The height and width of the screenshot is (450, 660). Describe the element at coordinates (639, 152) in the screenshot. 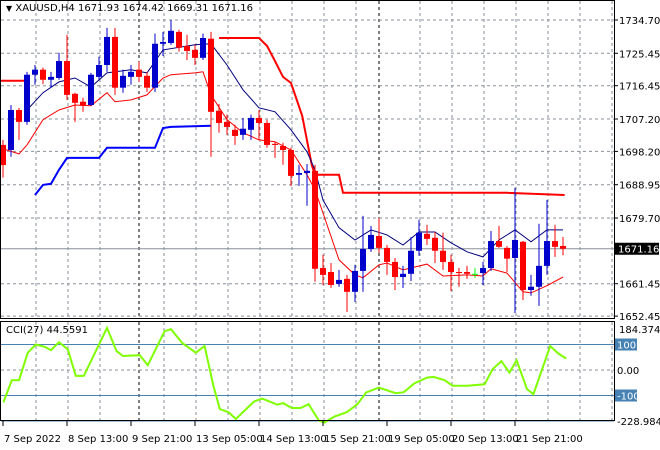

I see `price-tick-label: 1698.20` at that location.